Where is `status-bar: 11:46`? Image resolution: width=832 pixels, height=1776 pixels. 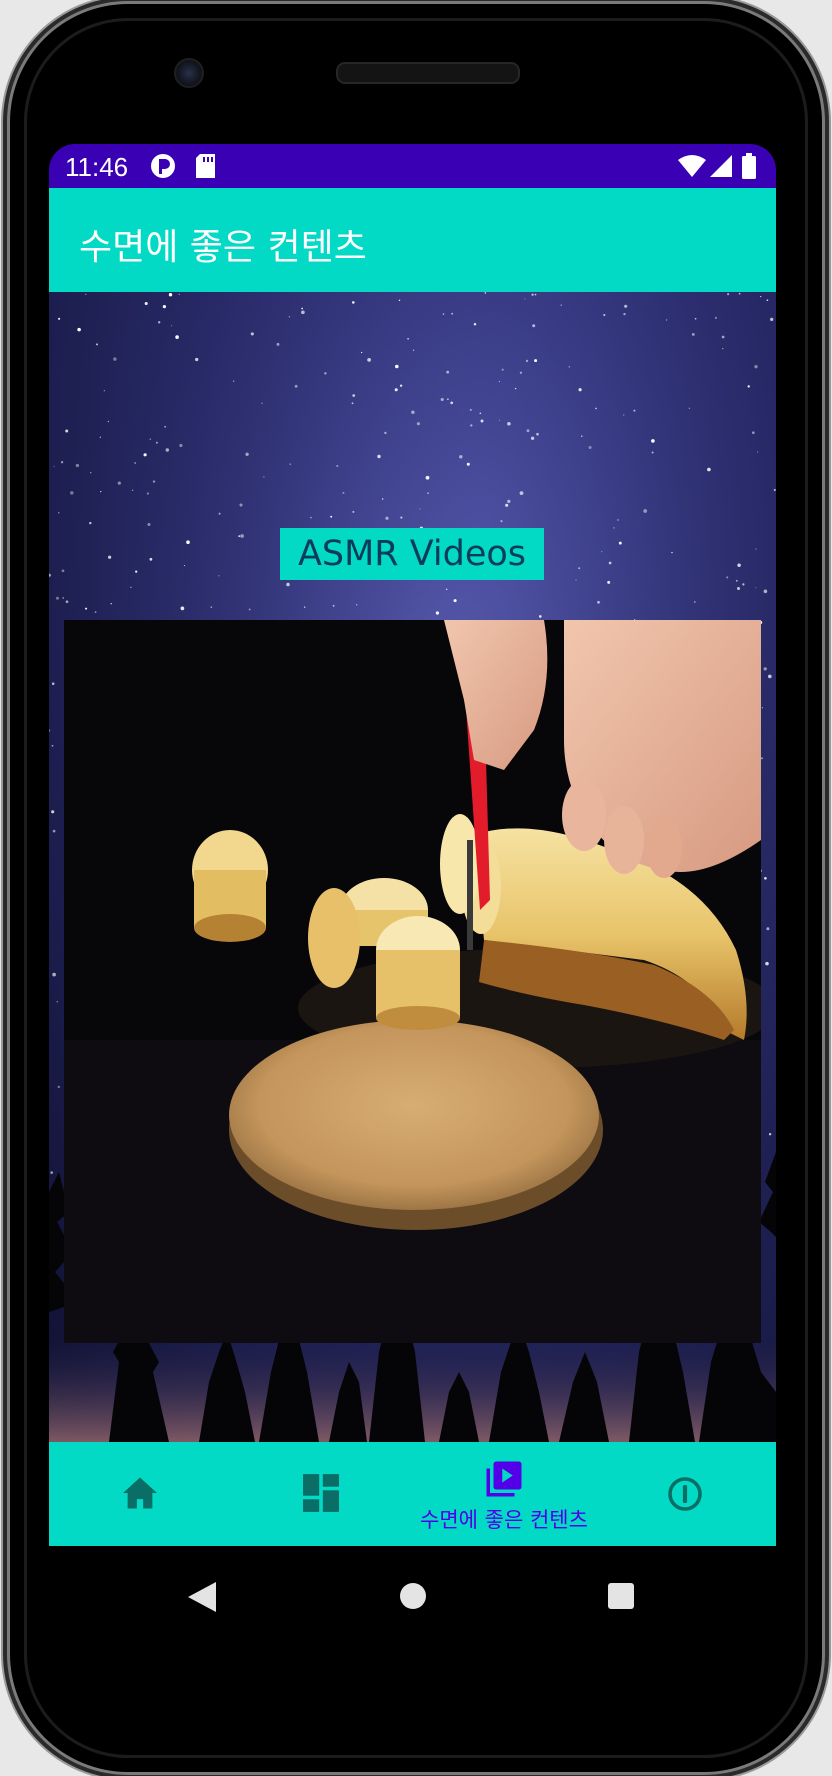
status-bar: 11:46 is located at coordinates (412, 166).